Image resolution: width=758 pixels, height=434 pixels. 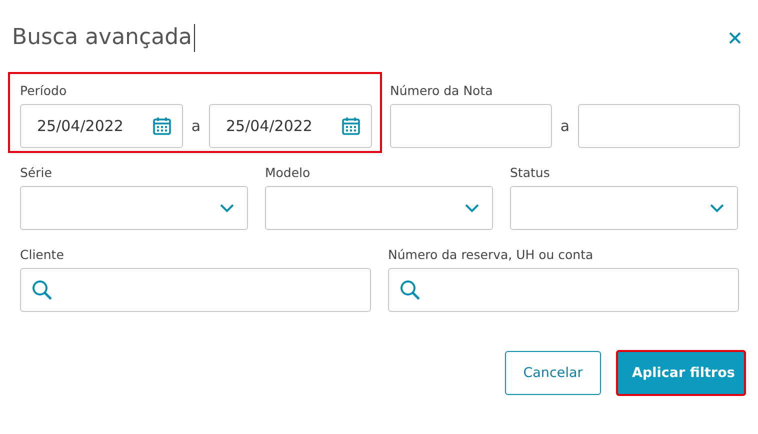 I want to click on field-label: Cliente, so click(x=42, y=255).